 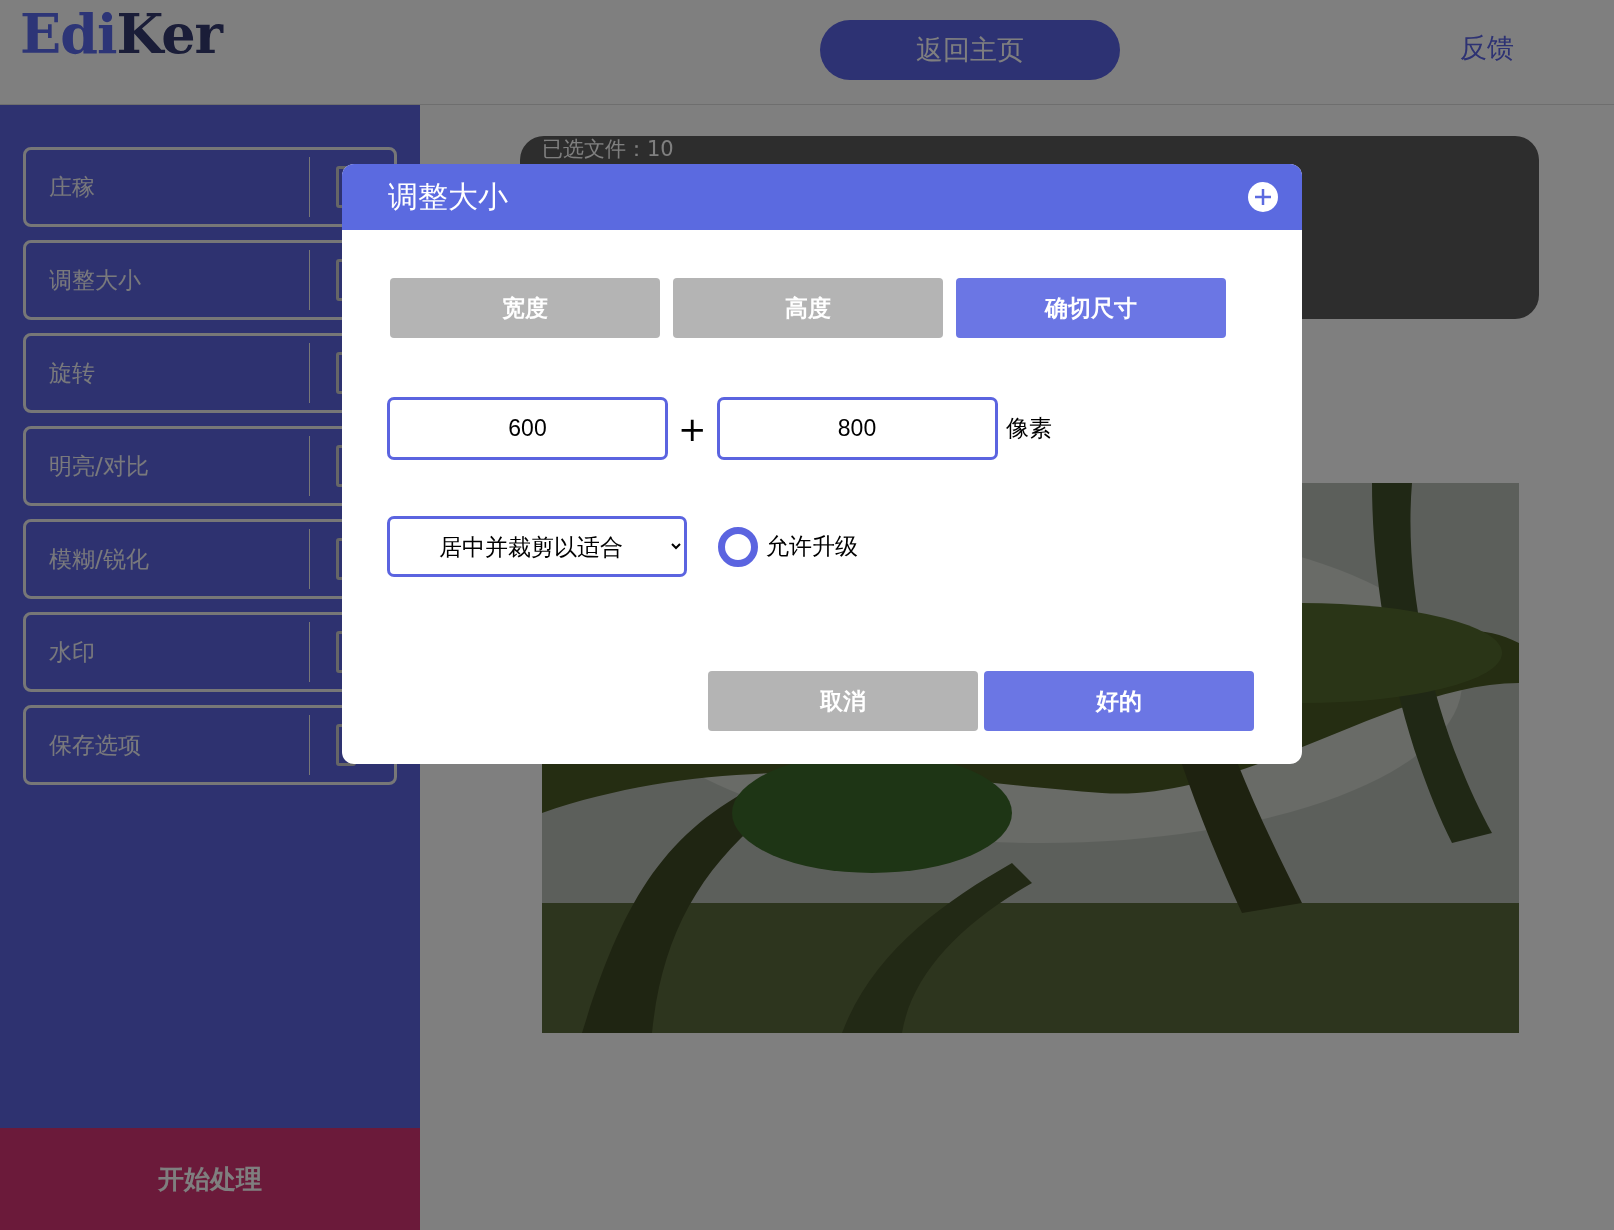 I want to click on feedback-link: 反馈, so click(x=1487, y=48).